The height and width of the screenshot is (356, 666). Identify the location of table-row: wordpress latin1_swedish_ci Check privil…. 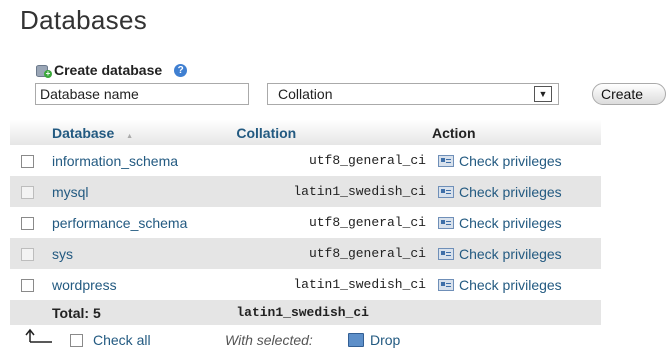
(305, 284).